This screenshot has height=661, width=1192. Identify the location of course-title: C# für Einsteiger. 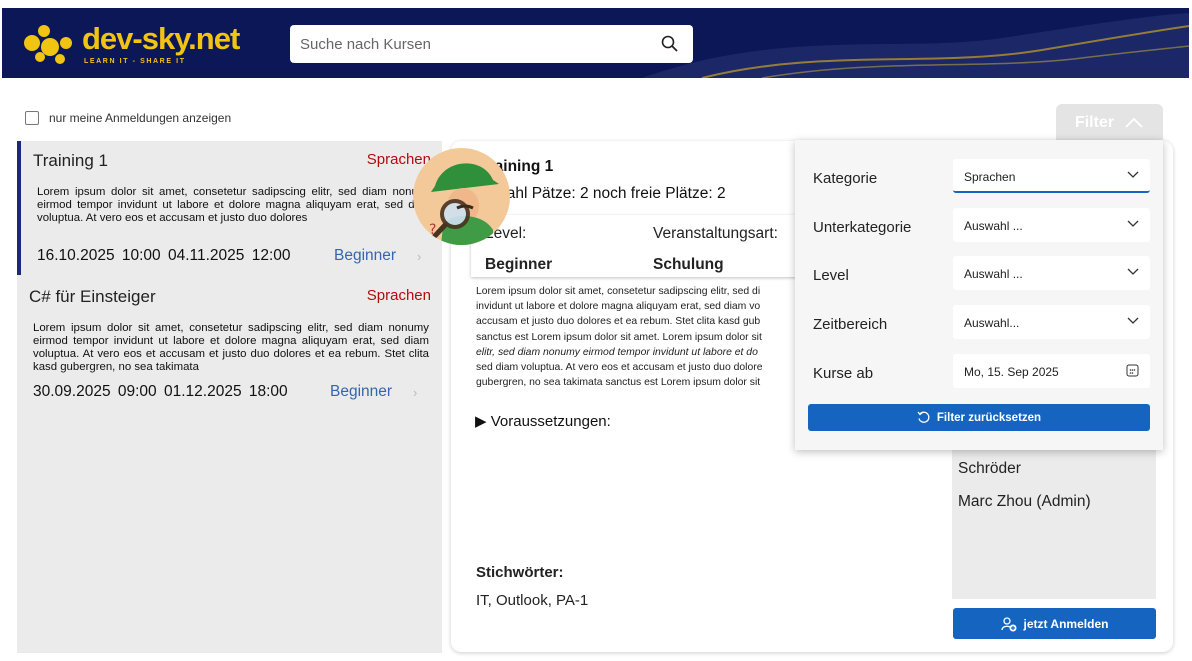
(92, 296).